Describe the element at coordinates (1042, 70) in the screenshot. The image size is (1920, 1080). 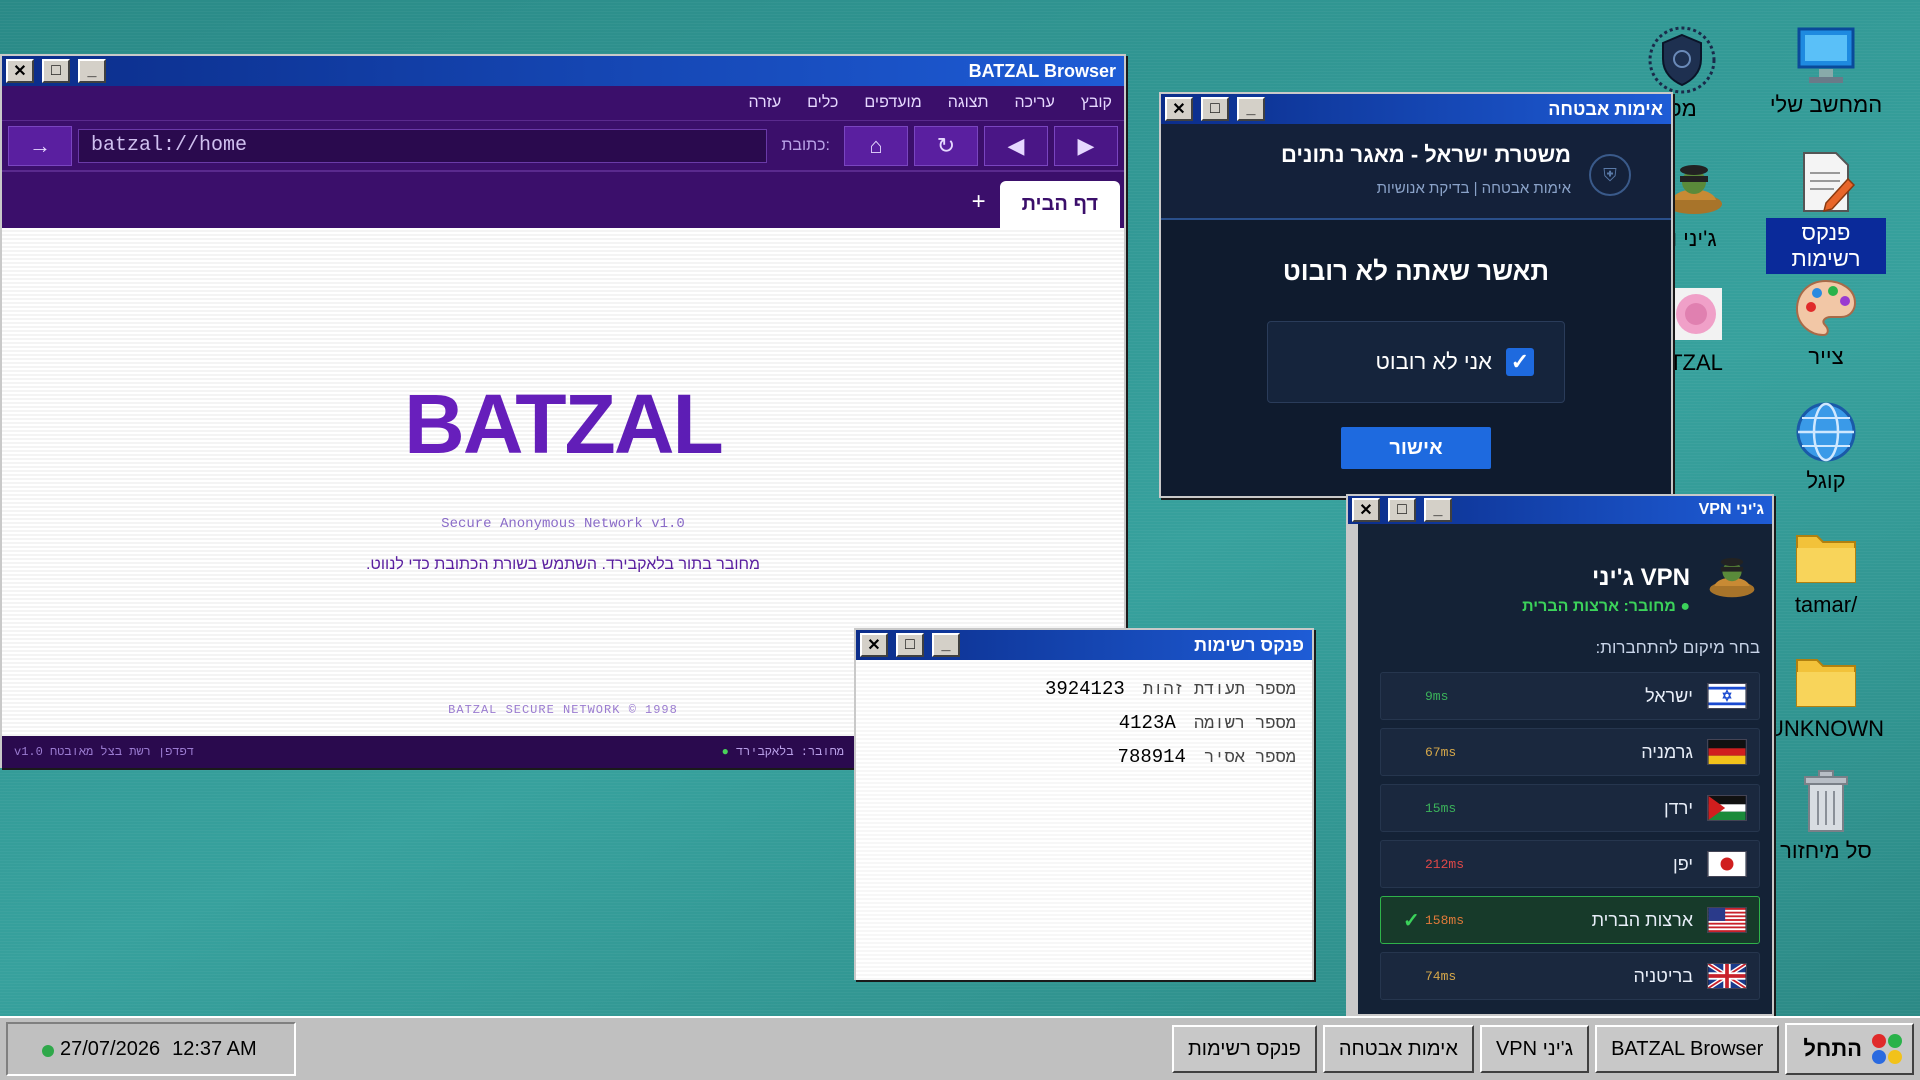
I see `window-title: BATZAL Browser` at that location.